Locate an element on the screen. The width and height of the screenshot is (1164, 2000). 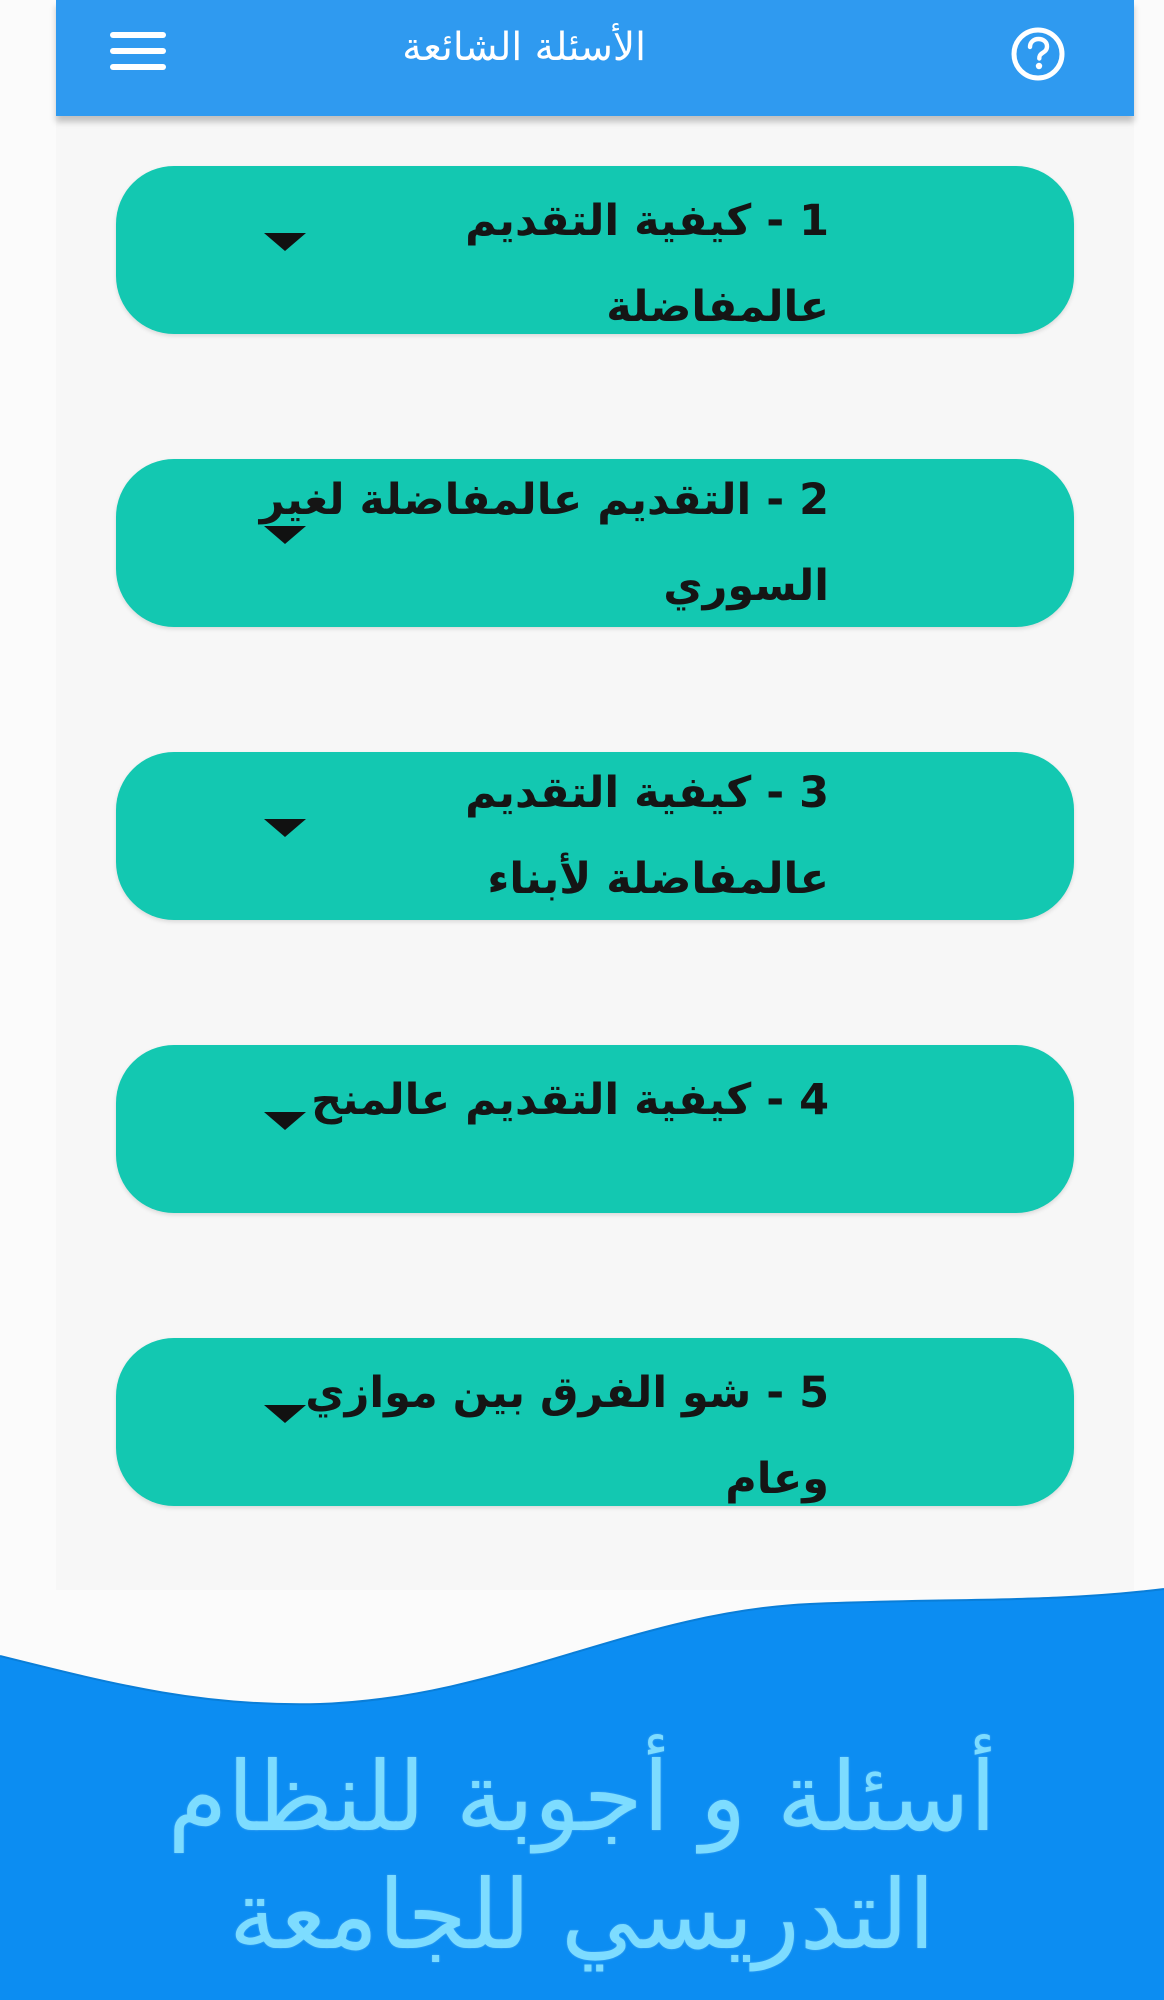
banner-title: أسئلة و أجوبة للنظام التدريسي للجامعة is located at coordinates (582, 1863).